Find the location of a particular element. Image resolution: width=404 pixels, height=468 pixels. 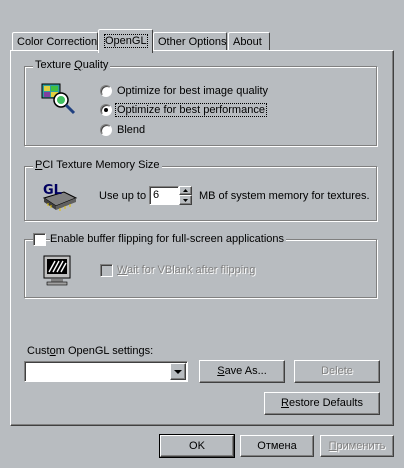

group-title: PCI Texture Memory Size is located at coordinates (97, 165).